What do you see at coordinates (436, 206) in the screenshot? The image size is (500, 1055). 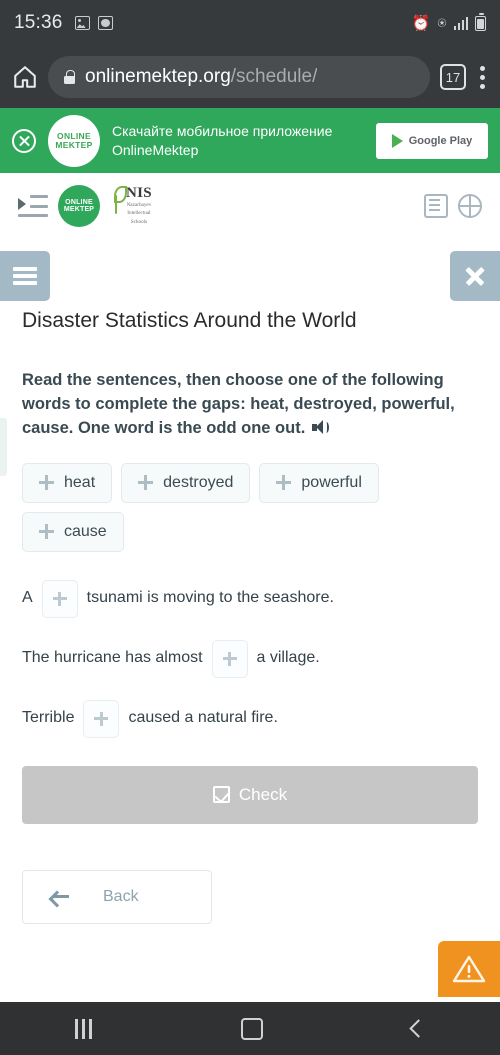 I see `list-icon` at bounding box center [436, 206].